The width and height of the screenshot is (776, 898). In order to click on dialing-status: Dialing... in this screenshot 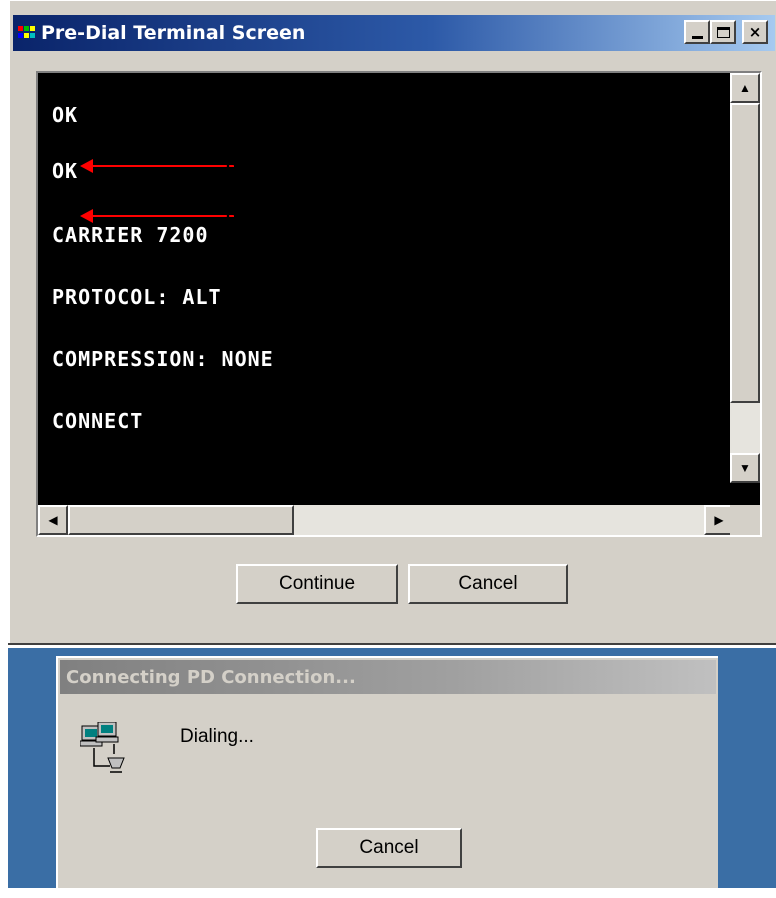, I will do `click(217, 736)`.